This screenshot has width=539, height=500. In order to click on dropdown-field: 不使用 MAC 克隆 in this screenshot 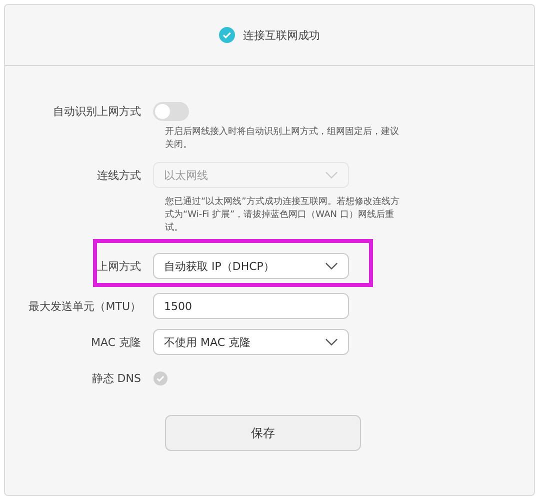, I will do `click(251, 342)`.